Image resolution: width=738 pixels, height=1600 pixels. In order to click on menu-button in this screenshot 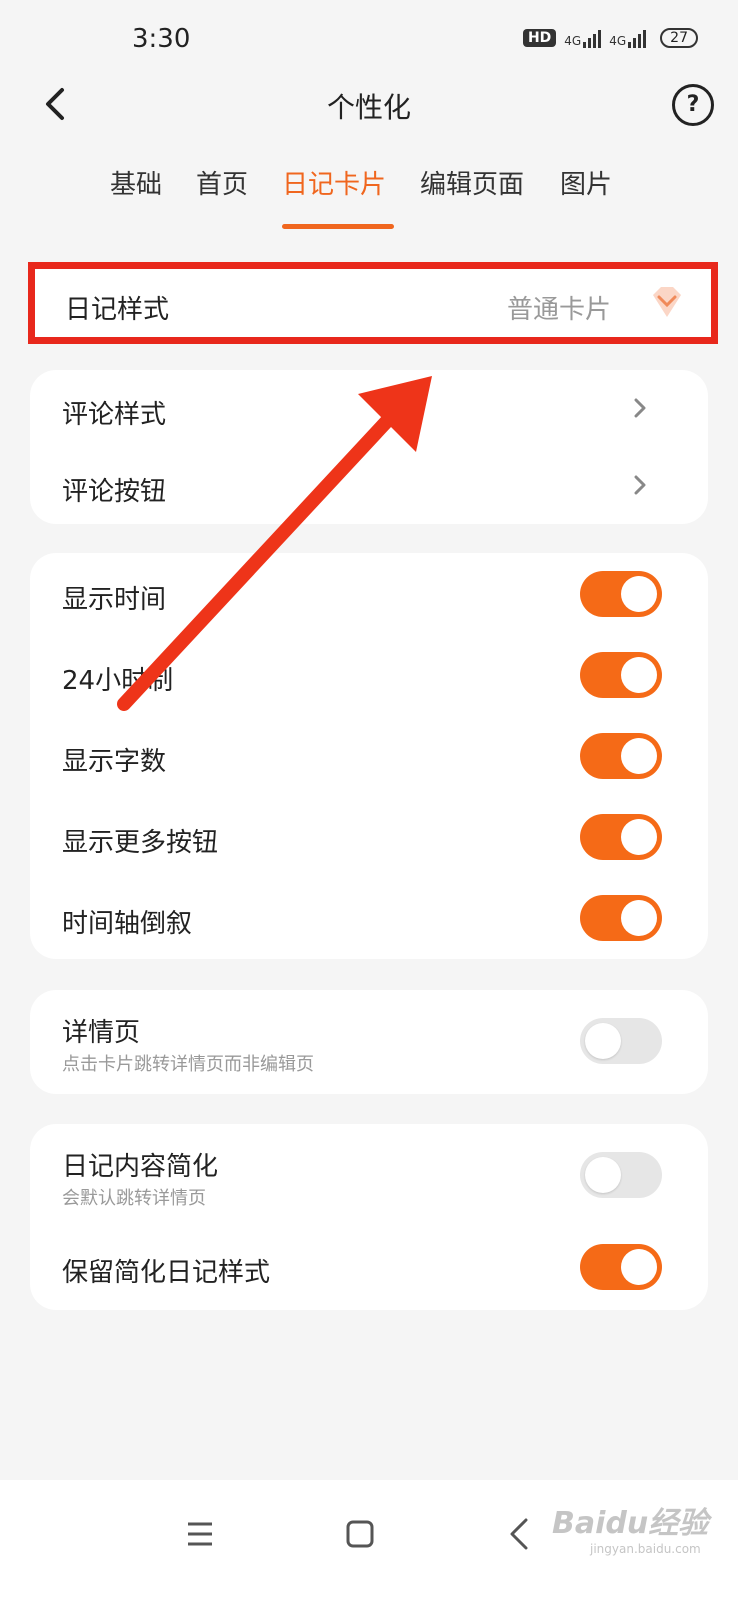, I will do `click(200, 1534)`.